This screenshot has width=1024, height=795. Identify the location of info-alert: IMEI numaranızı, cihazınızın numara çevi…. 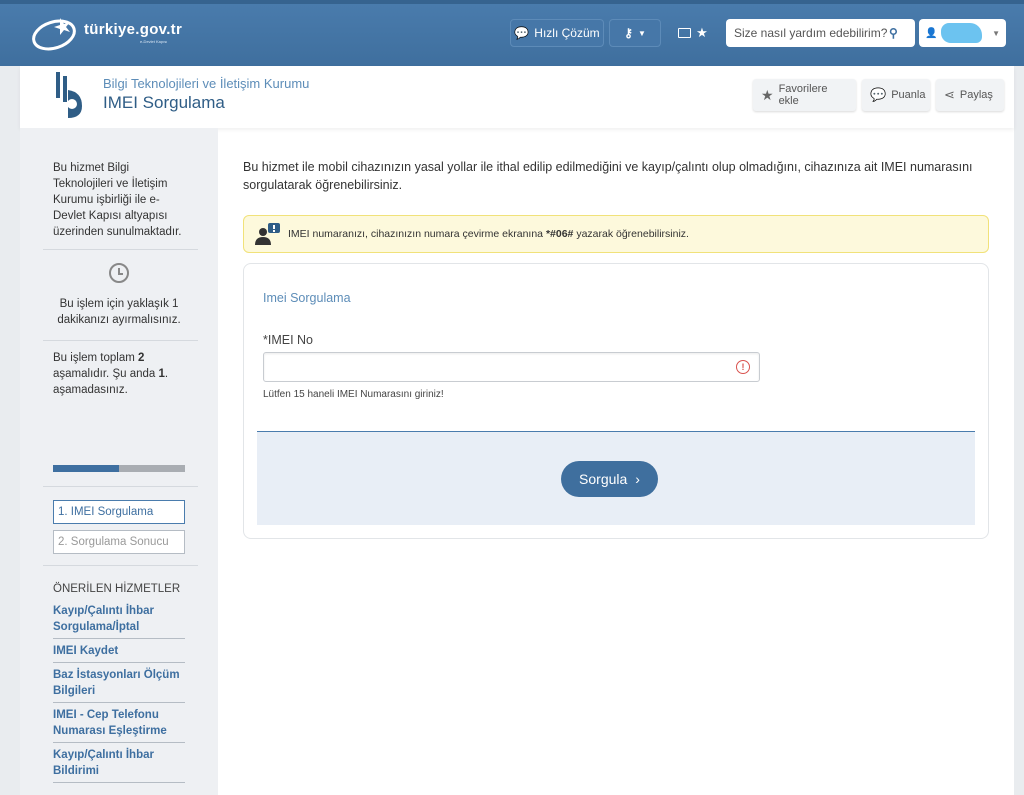
(616, 234).